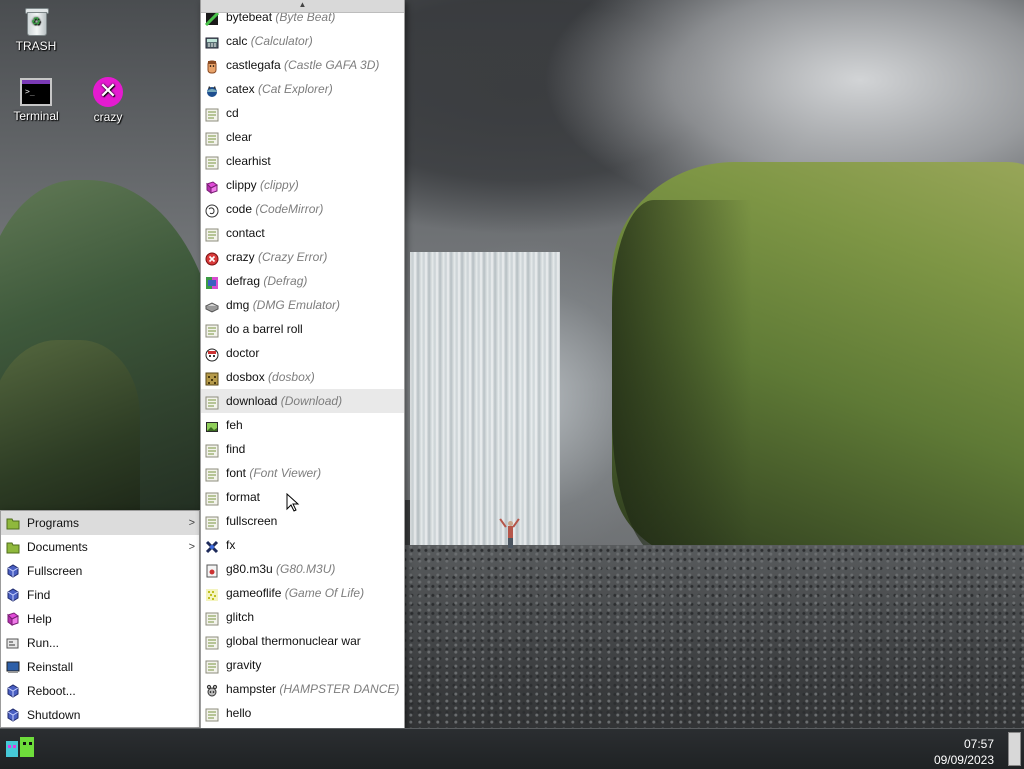  I want to click on show-desktop-button, so click(1014, 749).